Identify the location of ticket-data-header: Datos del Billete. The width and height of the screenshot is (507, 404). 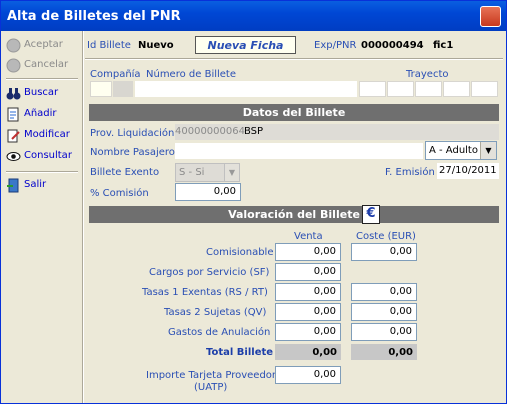
(294, 112).